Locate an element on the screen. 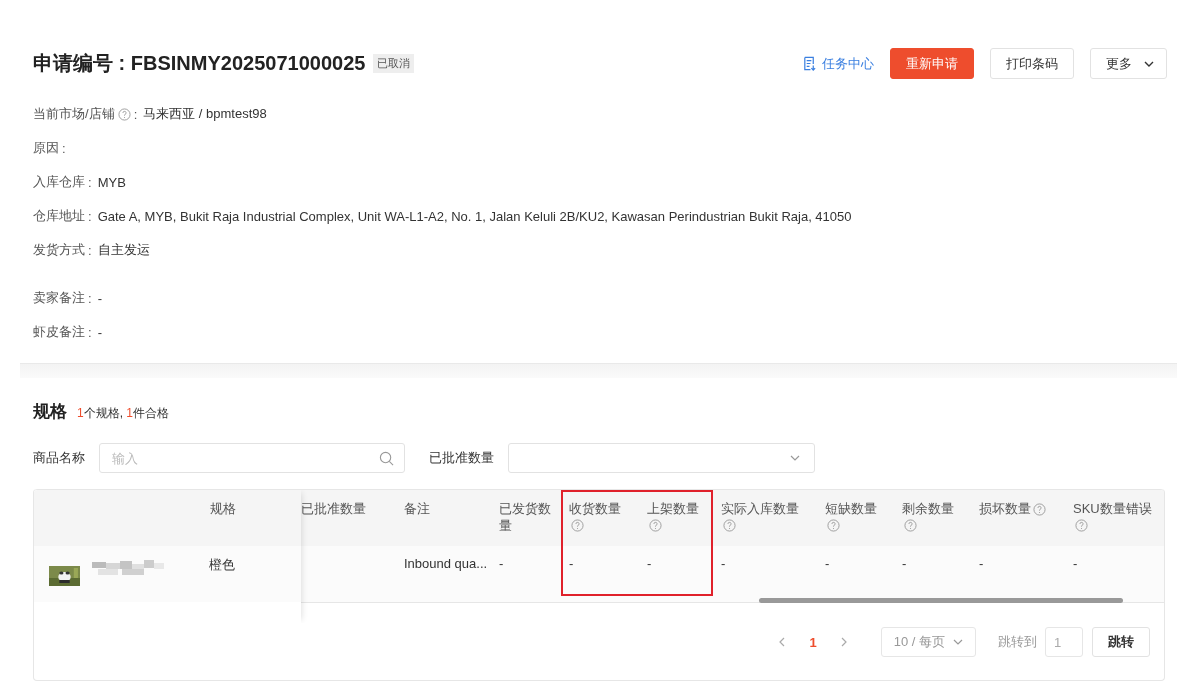  page-input: 1 is located at coordinates (1064, 642).